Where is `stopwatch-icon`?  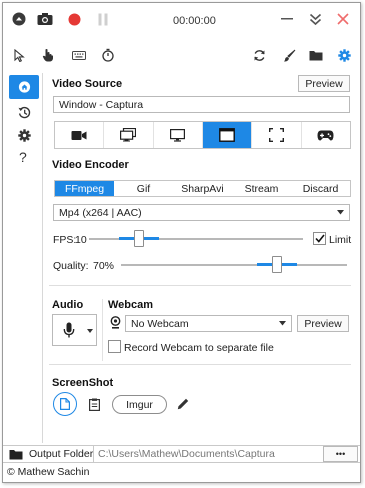
stopwatch-icon is located at coordinates (108, 55).